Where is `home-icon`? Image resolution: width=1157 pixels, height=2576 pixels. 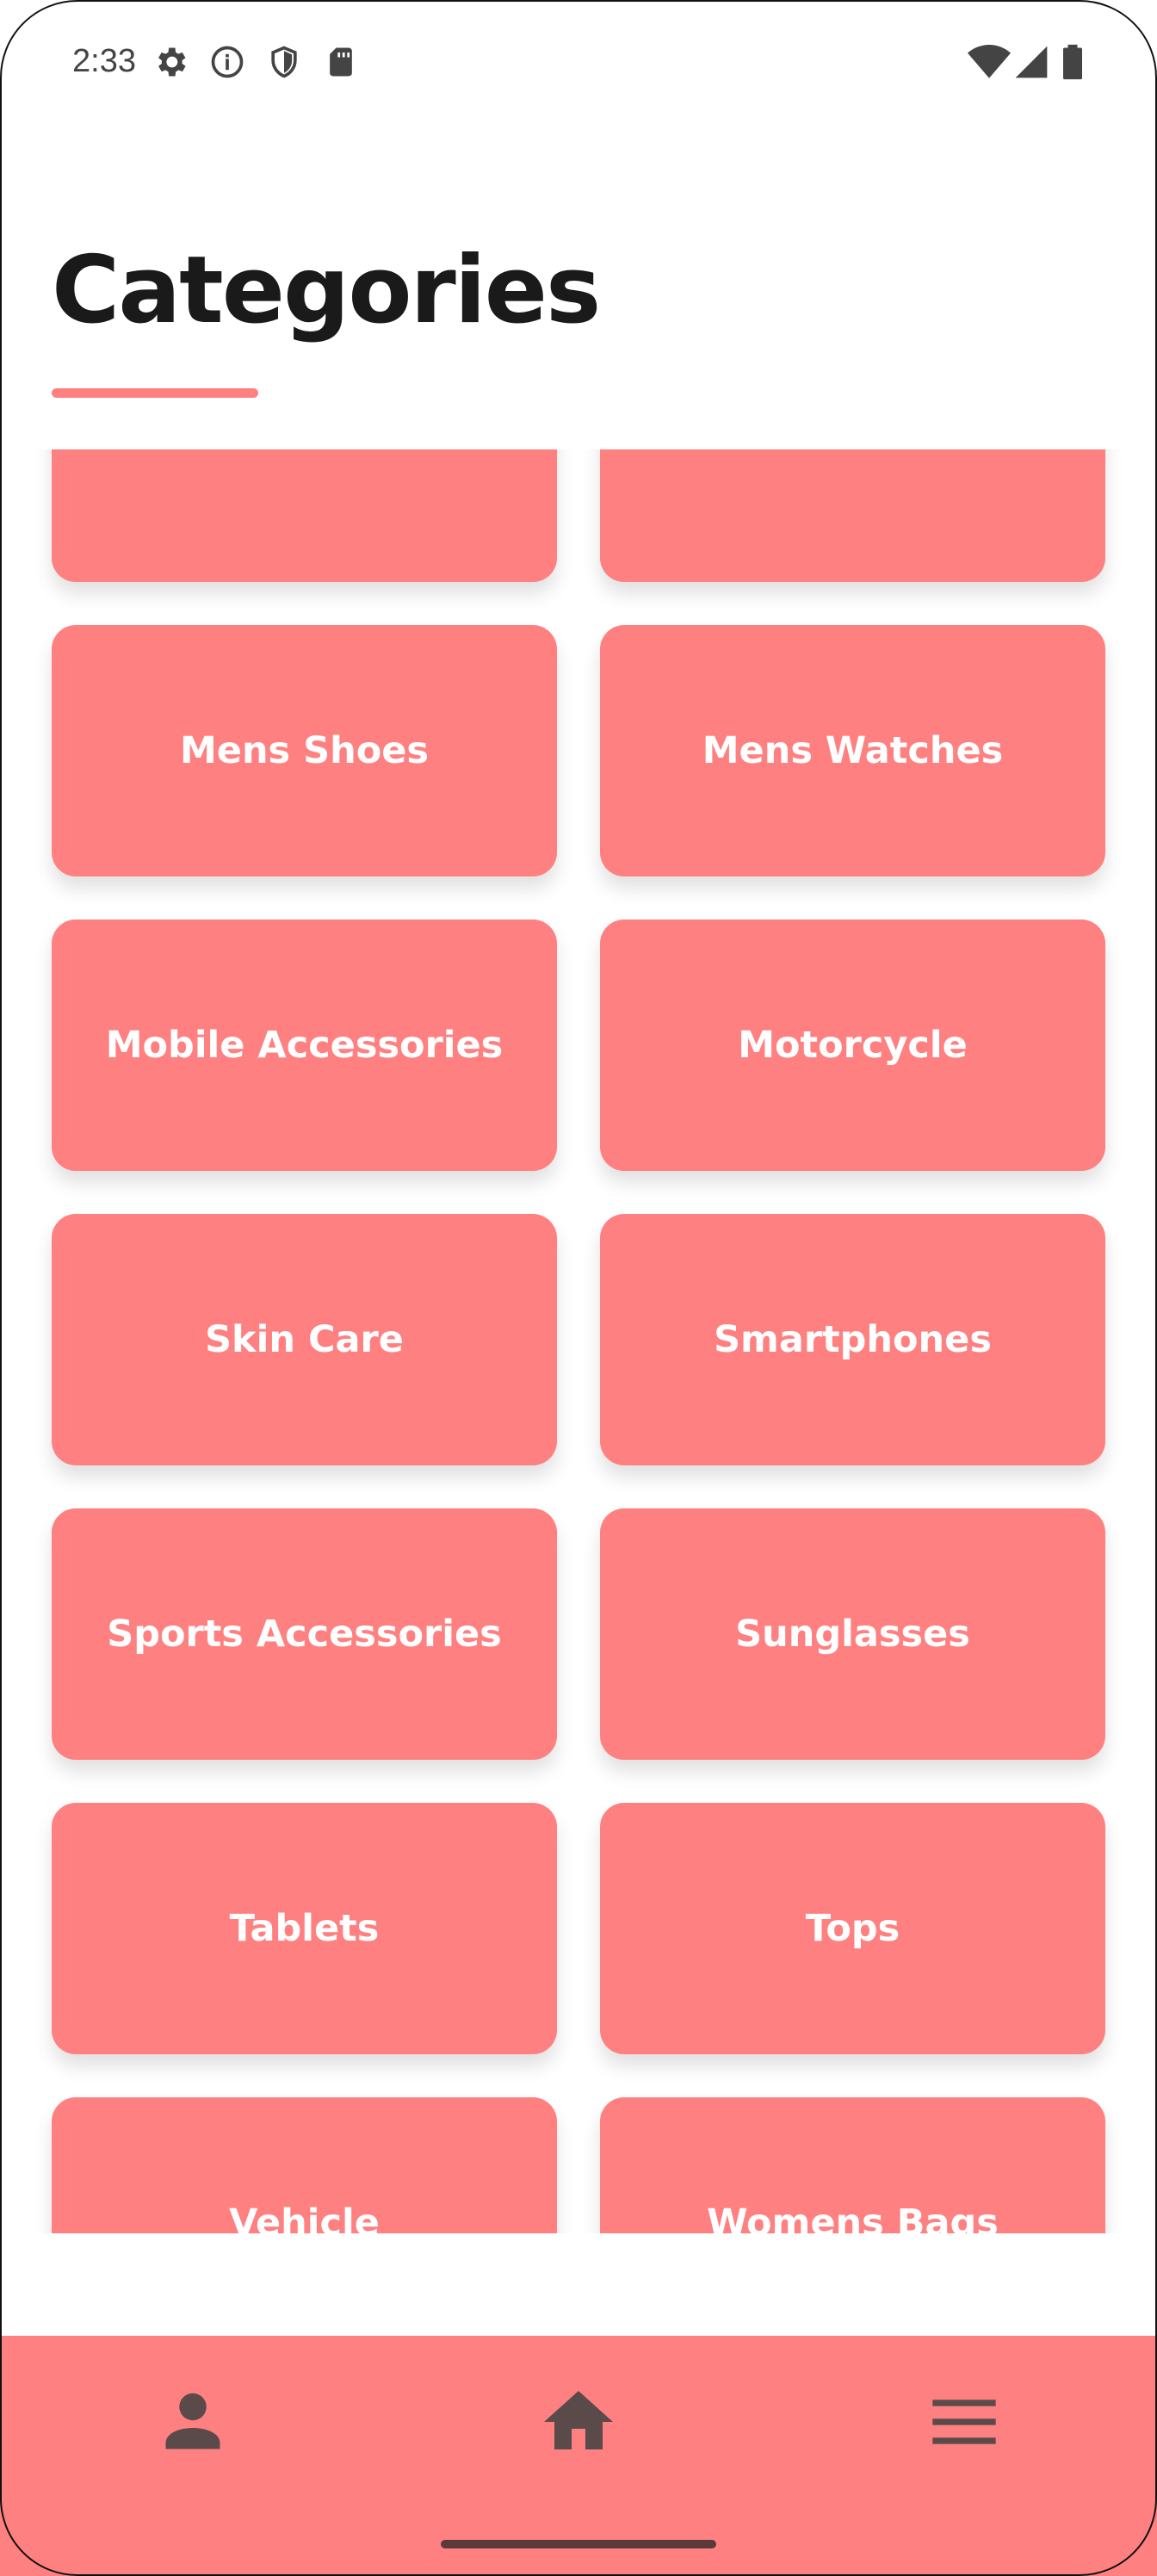
home-icon is located at coordinates (579, 2420).